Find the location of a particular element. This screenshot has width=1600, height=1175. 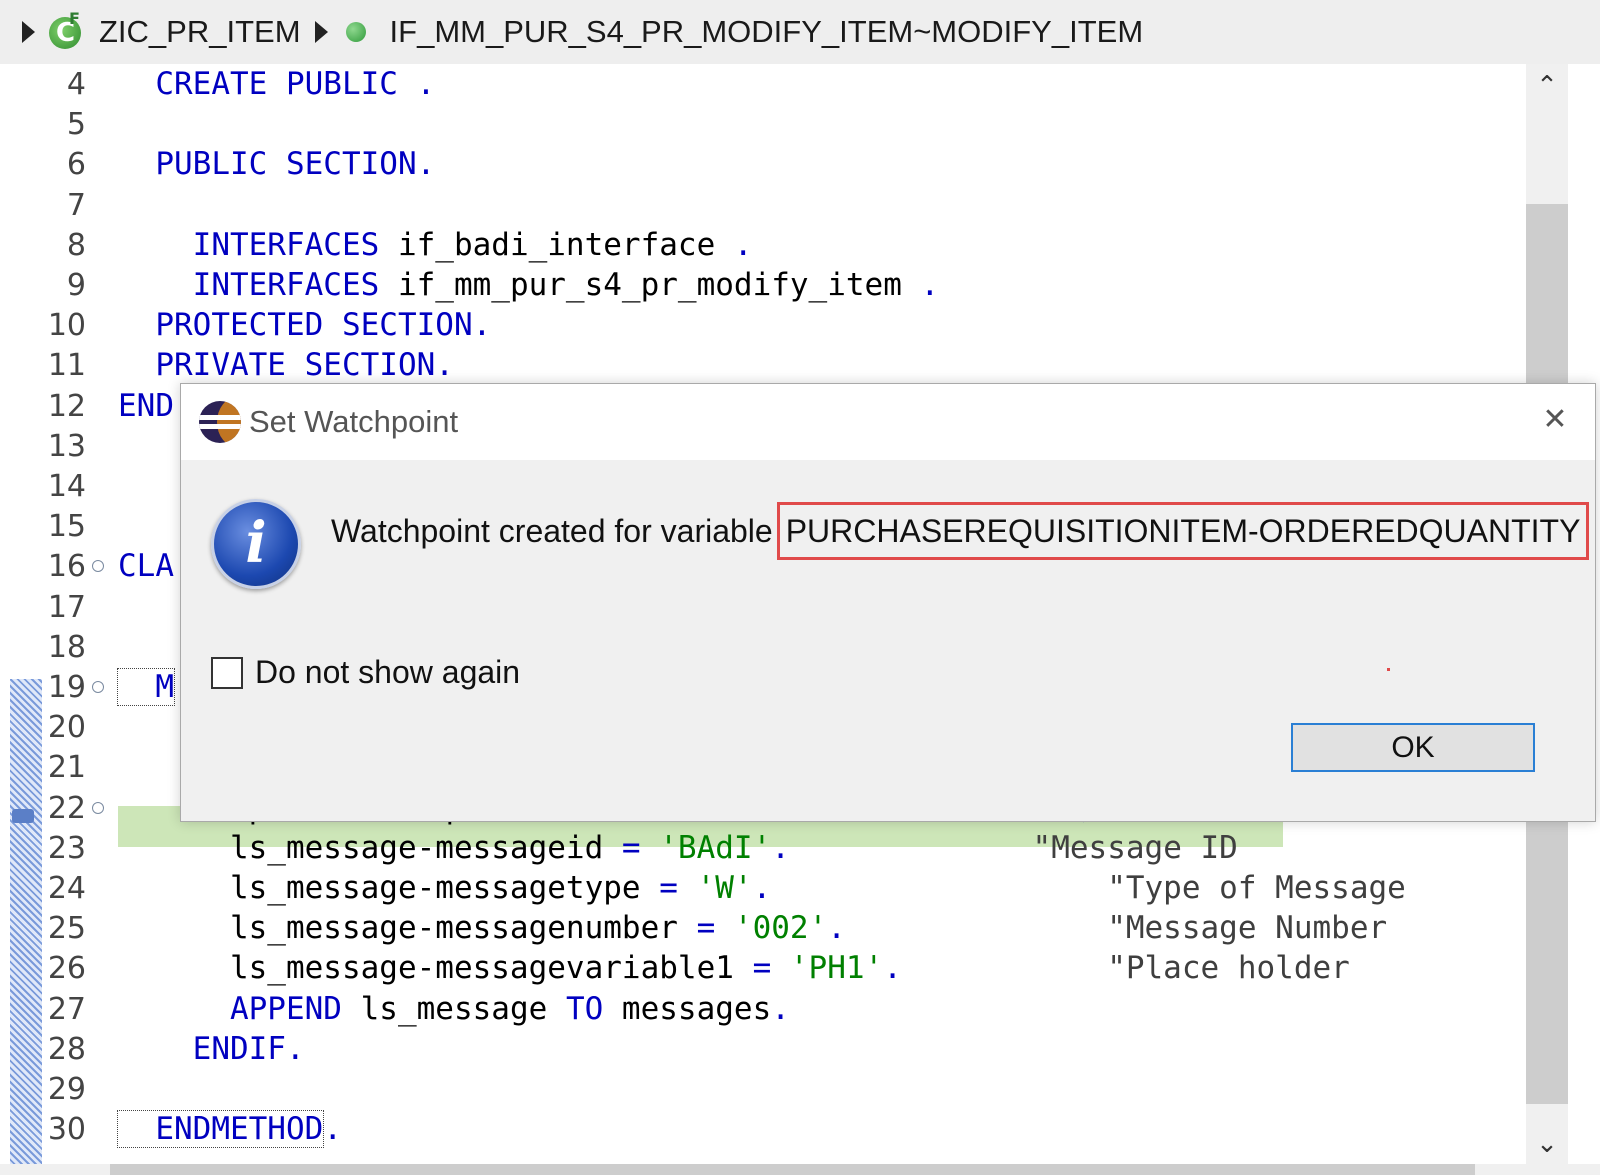

code-text: INTERFACES if_mm_pur_s4_pr_modify_item . is located at coordinates (529, 285).